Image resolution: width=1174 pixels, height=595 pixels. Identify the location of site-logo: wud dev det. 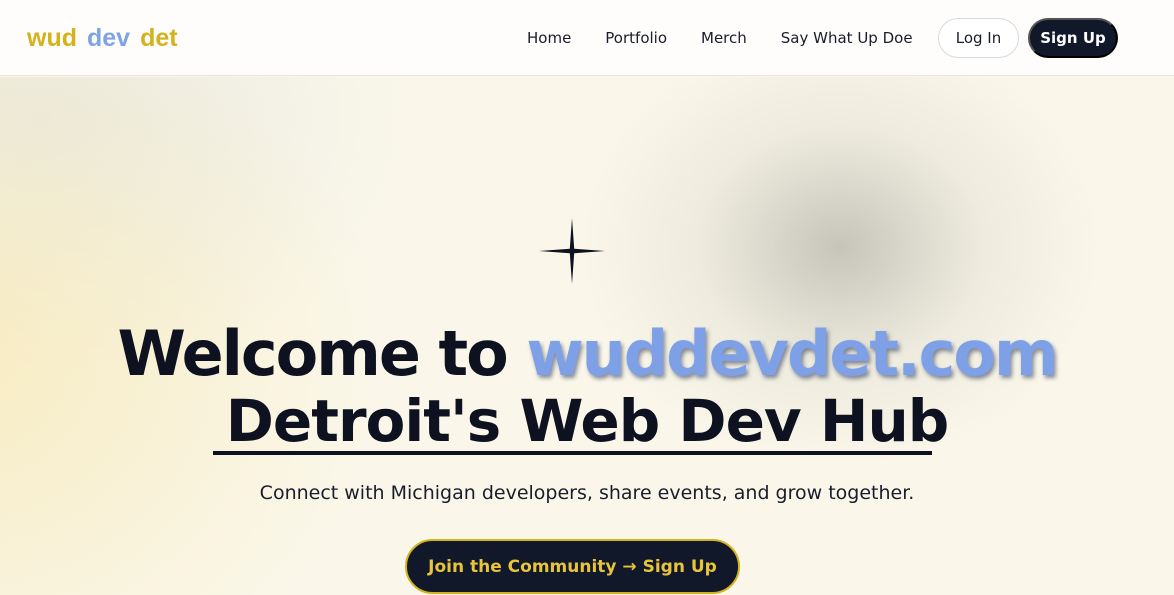
(102, 38).